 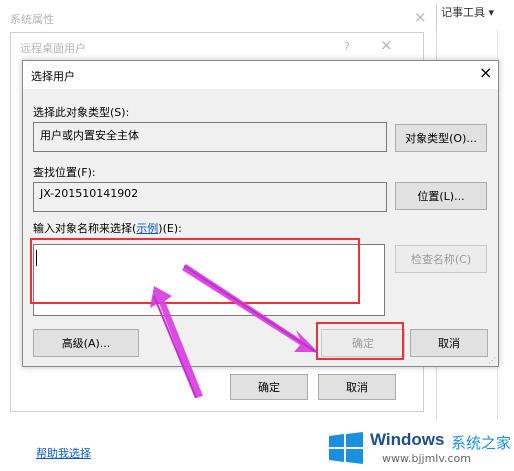 What do you see at coordinates (426, 458) in the screenshot?
I see `watermark-url: www.bjjmlv.com` at bounding box center [426, 458].